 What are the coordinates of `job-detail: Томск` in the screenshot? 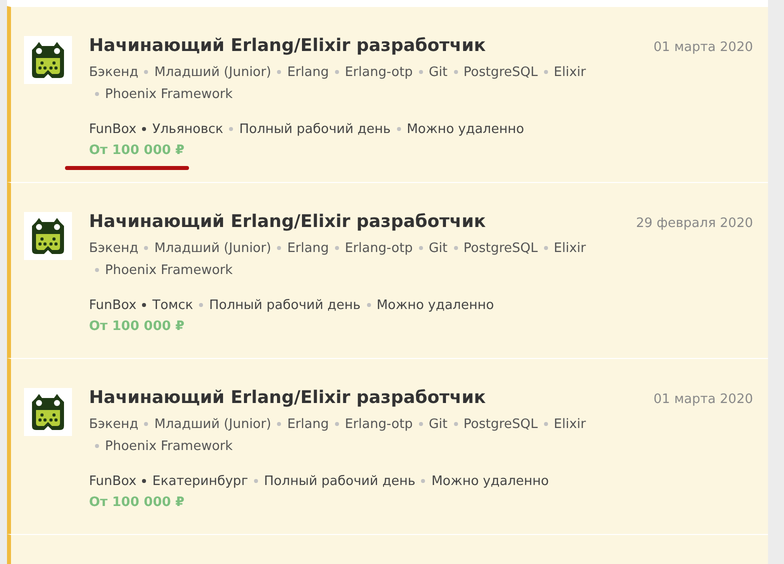 It's located at (173, 305).